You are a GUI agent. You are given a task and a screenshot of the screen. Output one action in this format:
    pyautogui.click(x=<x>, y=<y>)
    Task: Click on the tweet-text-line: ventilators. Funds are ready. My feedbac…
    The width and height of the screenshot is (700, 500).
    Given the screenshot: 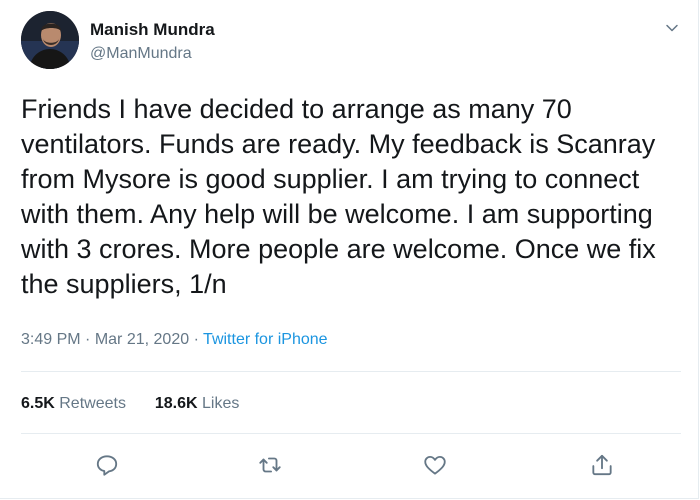 What is the action you would take?
    pyautogui.click(x=338, y=144)
    